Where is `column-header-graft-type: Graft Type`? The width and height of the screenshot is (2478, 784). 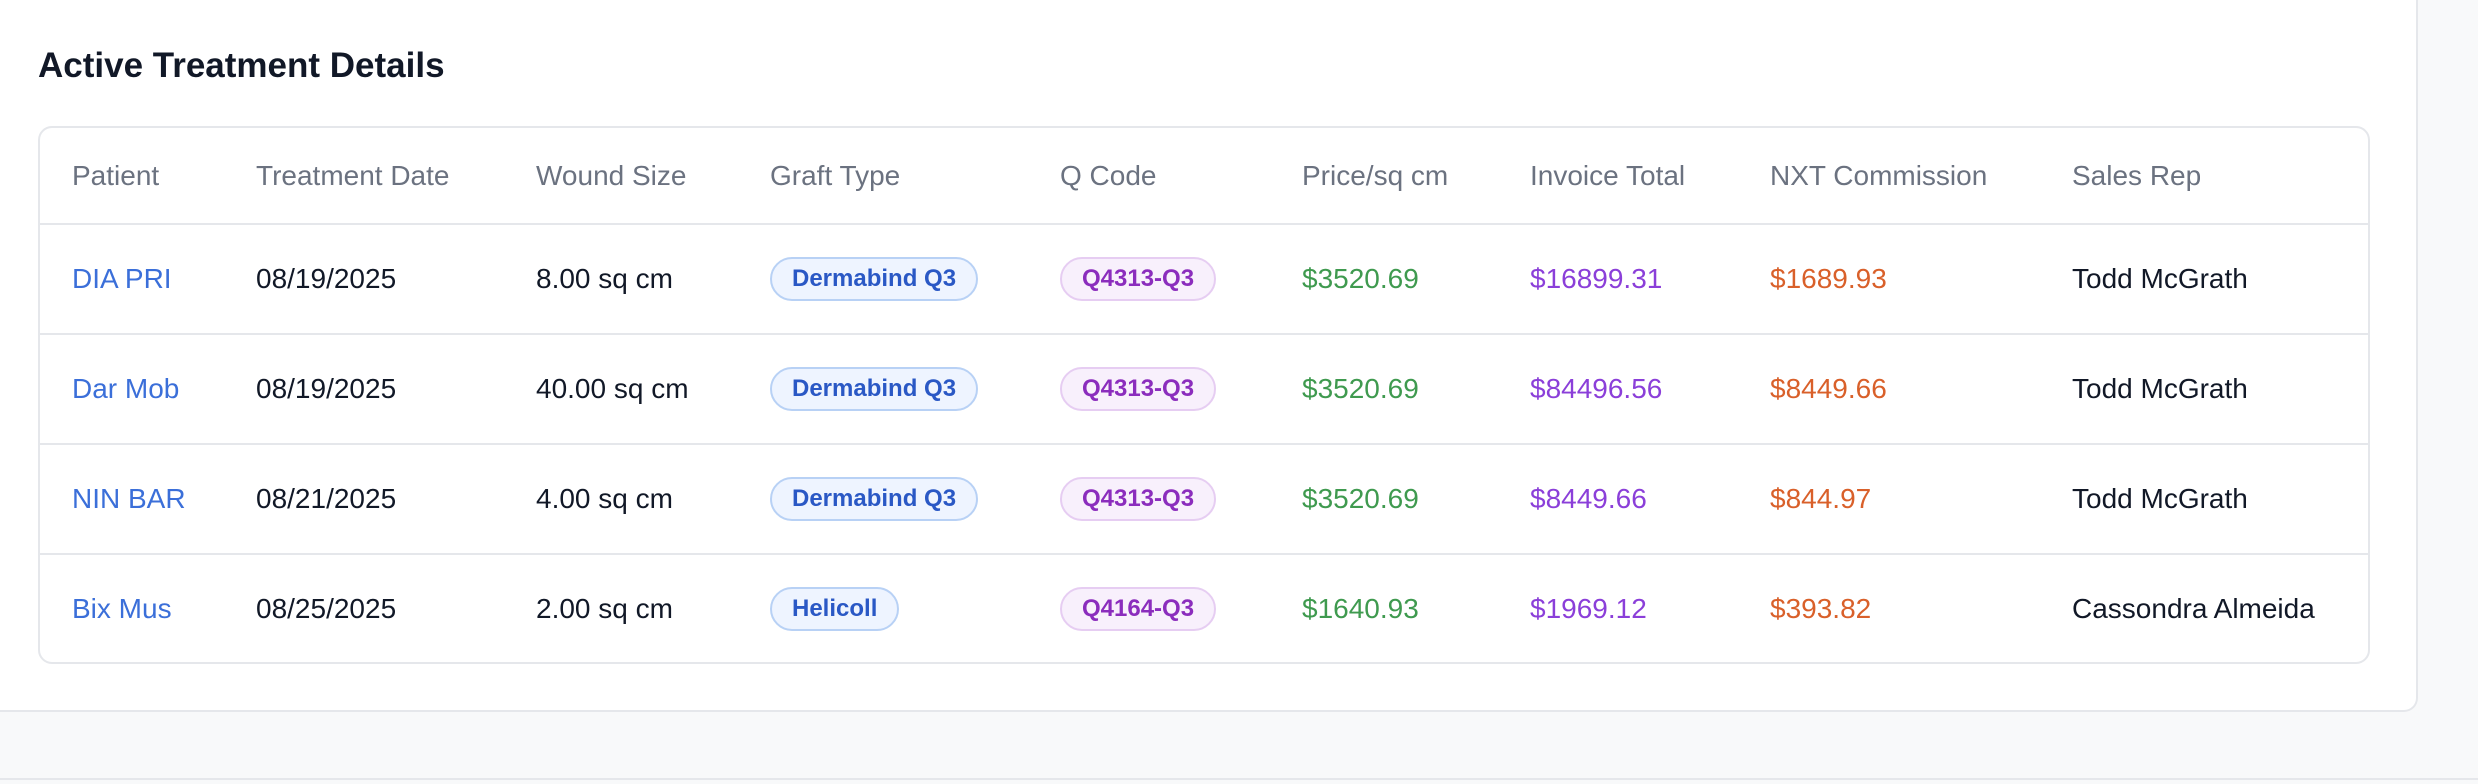
column-header-graft-type: Graft Type is located at coordinates (883, 176).